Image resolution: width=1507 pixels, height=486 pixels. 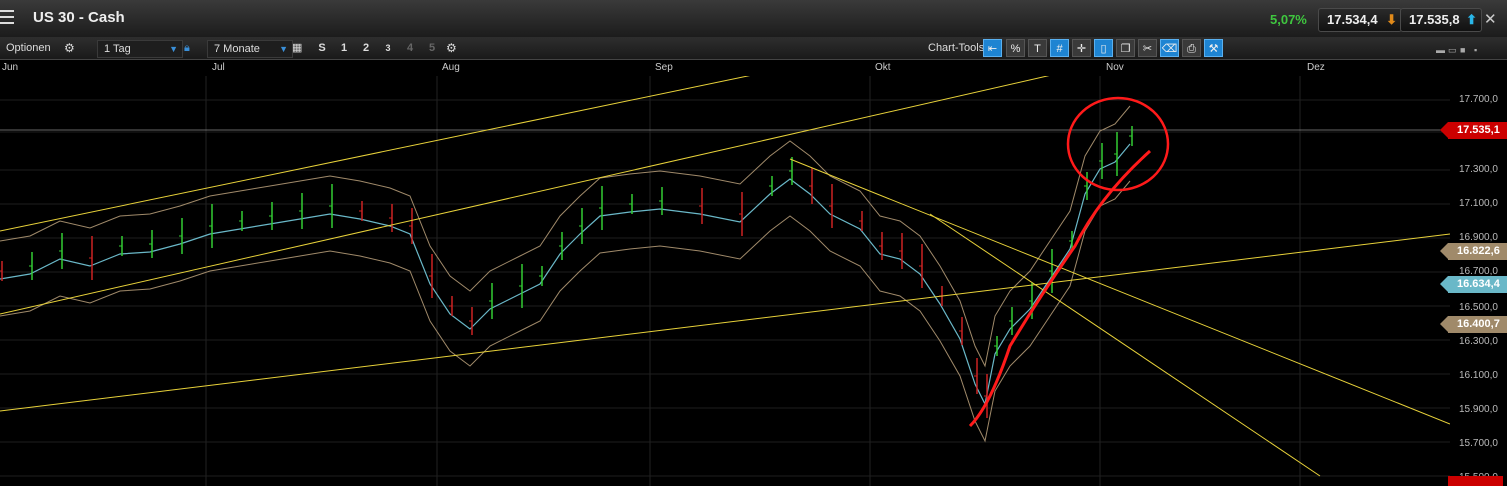 I want to click on settings-gear-icon: ⚙, so click(x=451, y=48).